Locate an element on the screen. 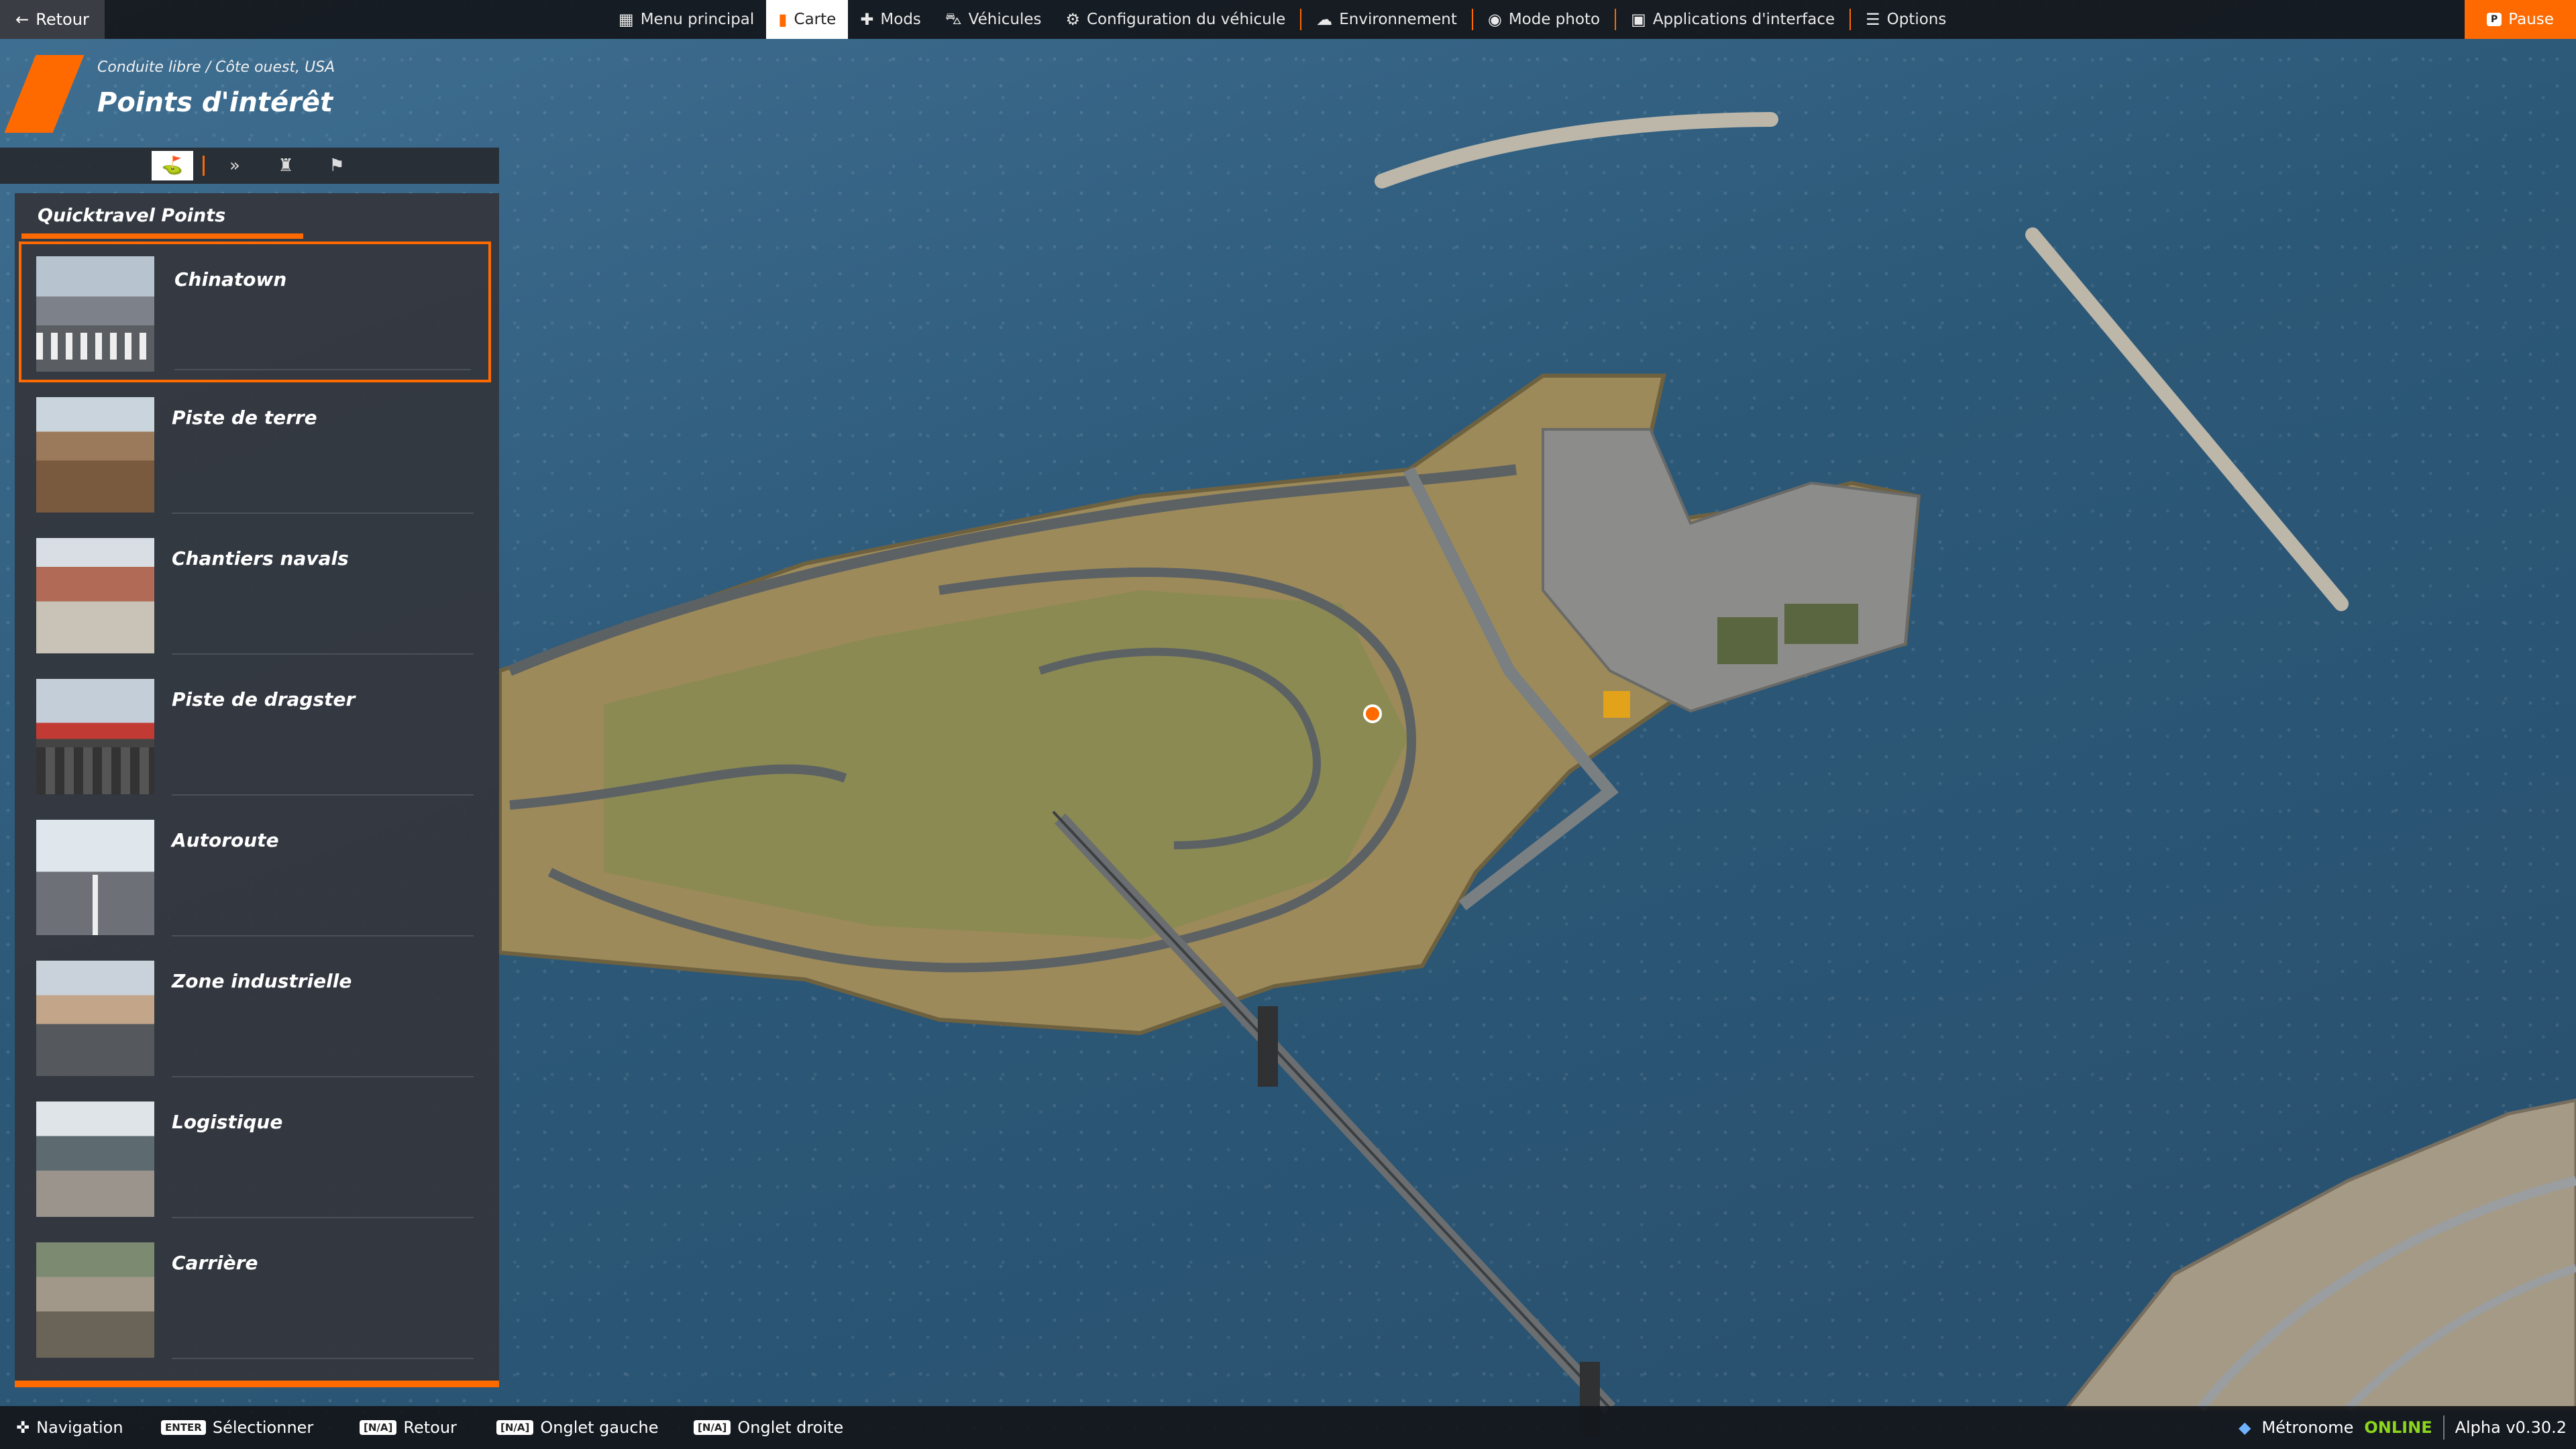 This screenshot has width=2576, height=1449. list-item-quarry: Carrière is located at coordinates (255, 1298).